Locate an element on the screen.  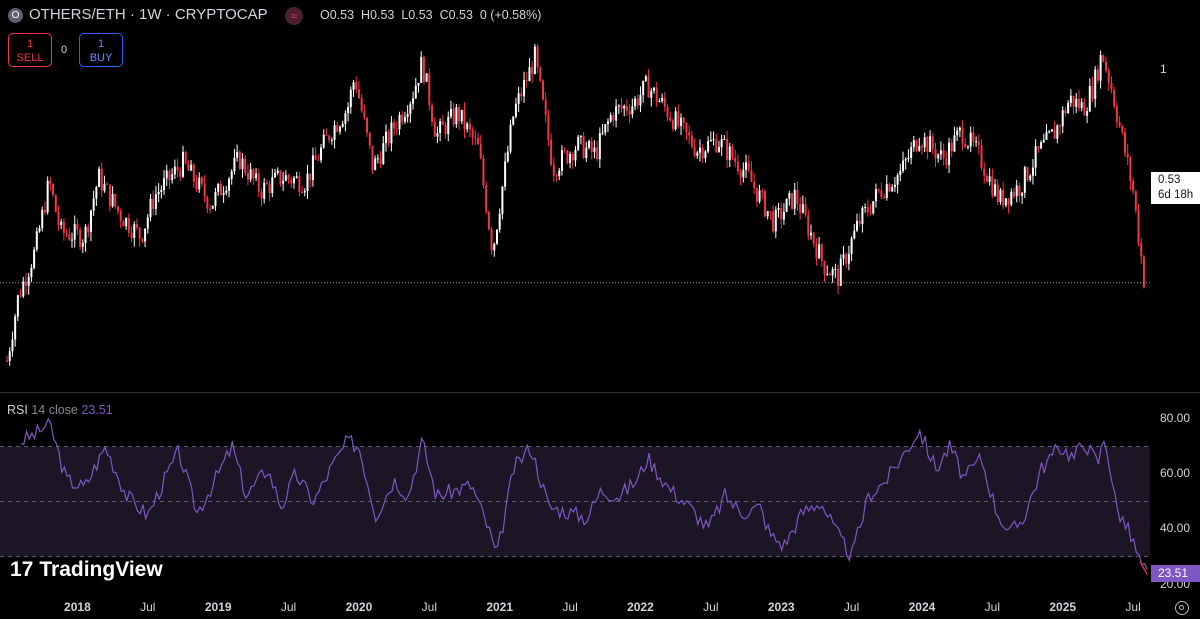
settings-gear-icon is located at coordinates (1182, 608).